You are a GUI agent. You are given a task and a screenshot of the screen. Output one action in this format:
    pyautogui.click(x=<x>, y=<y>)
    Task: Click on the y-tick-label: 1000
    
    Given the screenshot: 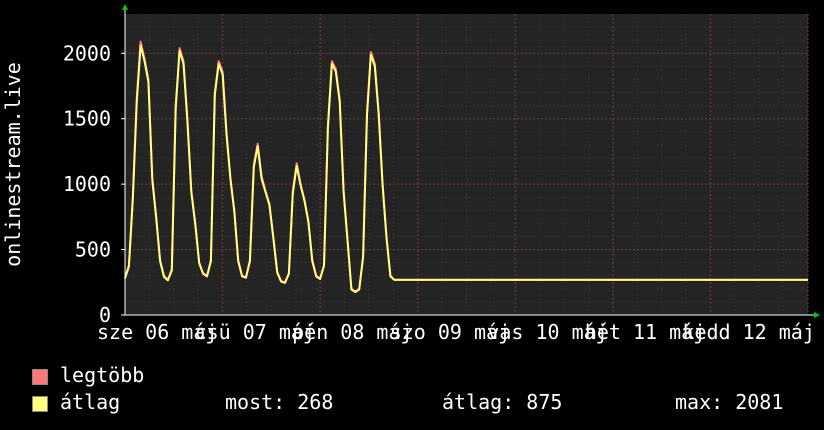 What is the action you would take?
    pyautogui.click(x=87, y=184)
    